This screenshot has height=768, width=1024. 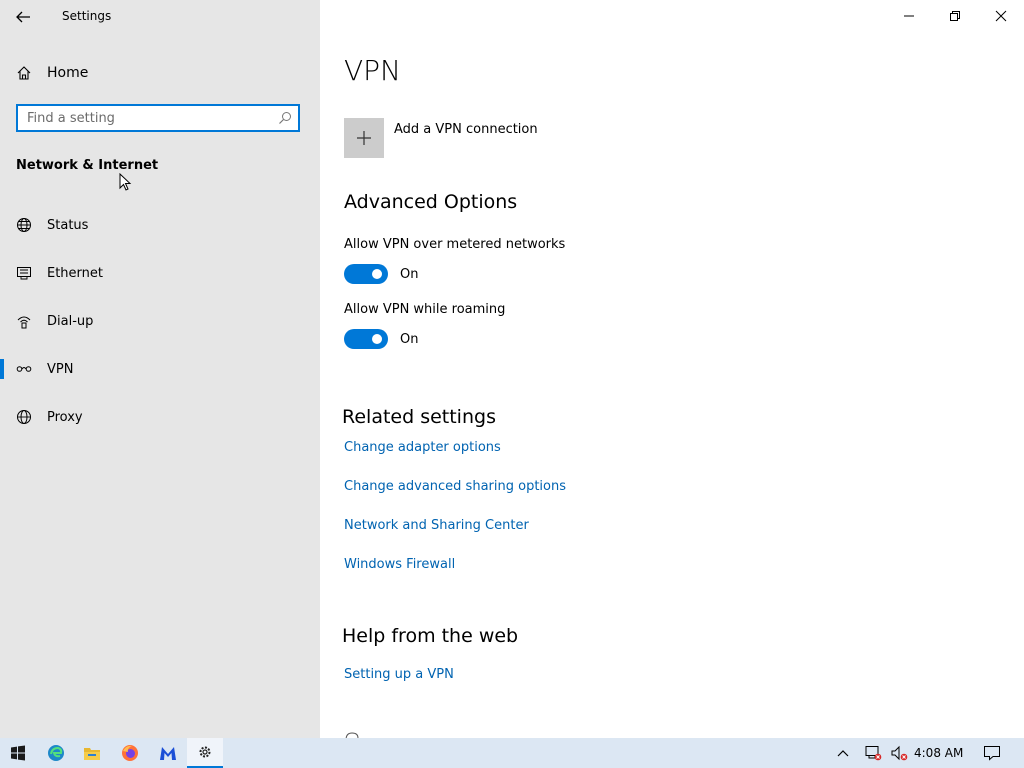 I want to click on related-settings-heading: Related settings, so click(x=419, y=417).